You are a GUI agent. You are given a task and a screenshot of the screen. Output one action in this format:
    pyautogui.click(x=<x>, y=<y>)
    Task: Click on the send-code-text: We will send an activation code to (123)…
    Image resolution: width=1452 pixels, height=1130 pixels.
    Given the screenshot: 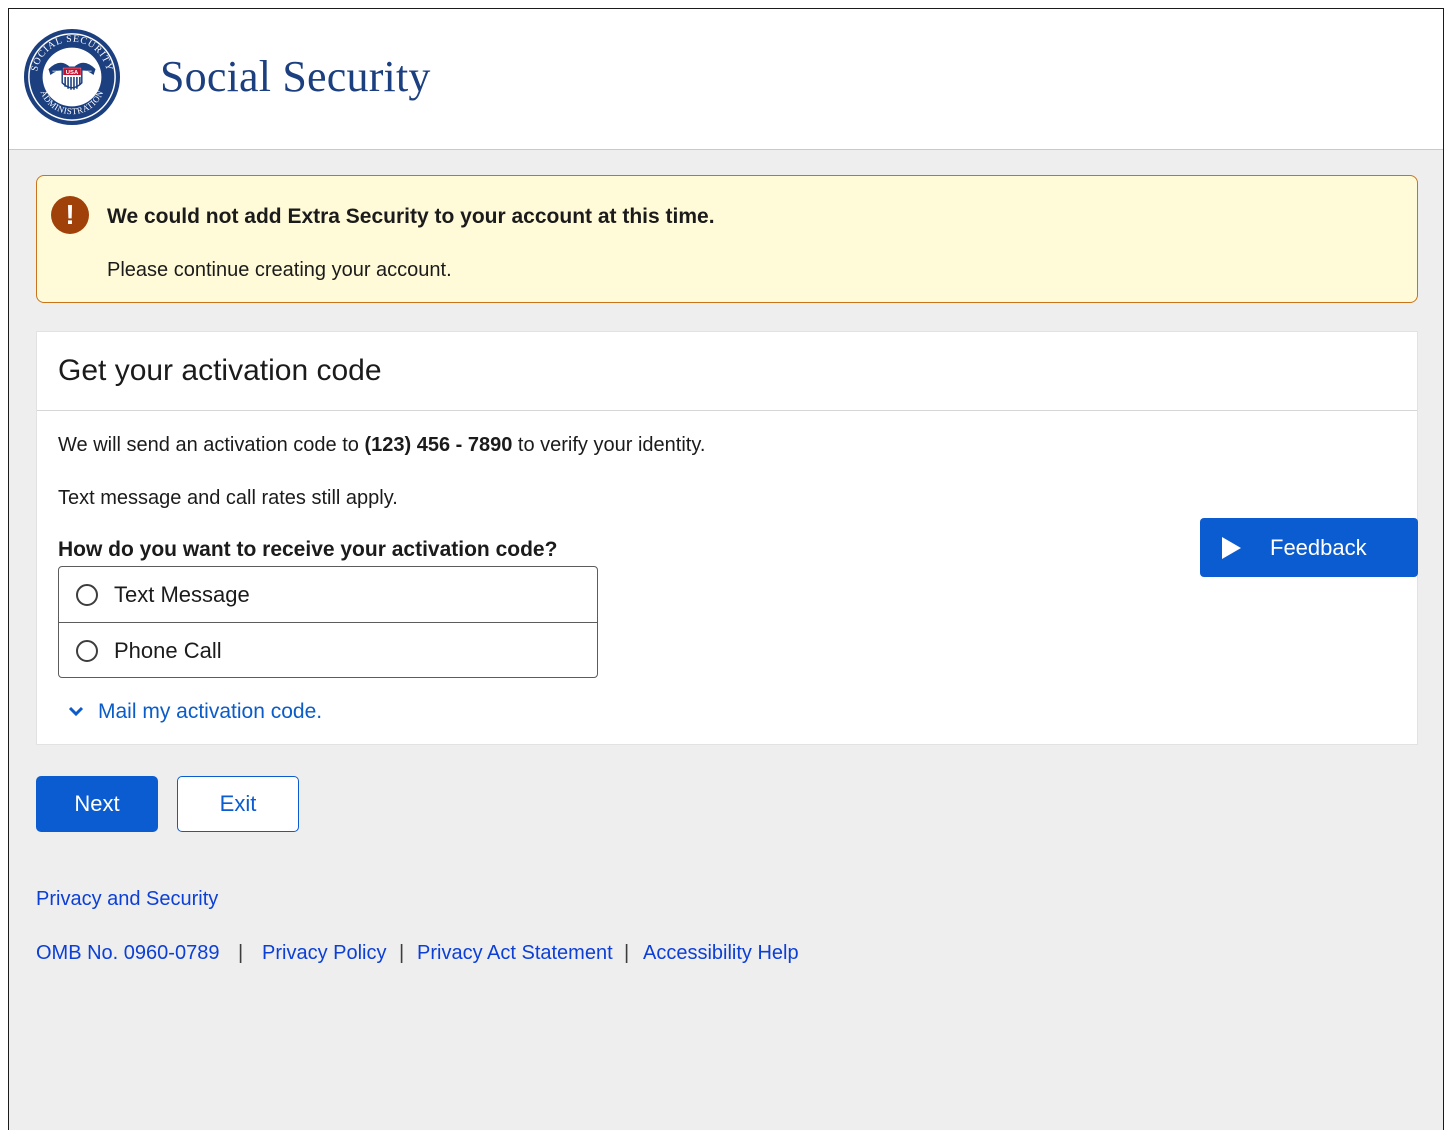 What is the action you would take?
    pyautogui.click(x=381, y=445)
    